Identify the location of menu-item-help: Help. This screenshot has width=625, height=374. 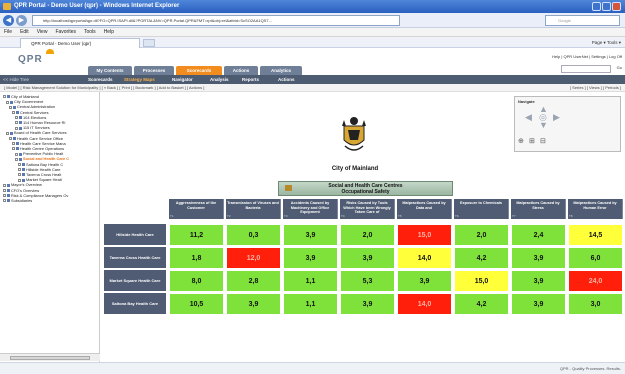
(109, 32).